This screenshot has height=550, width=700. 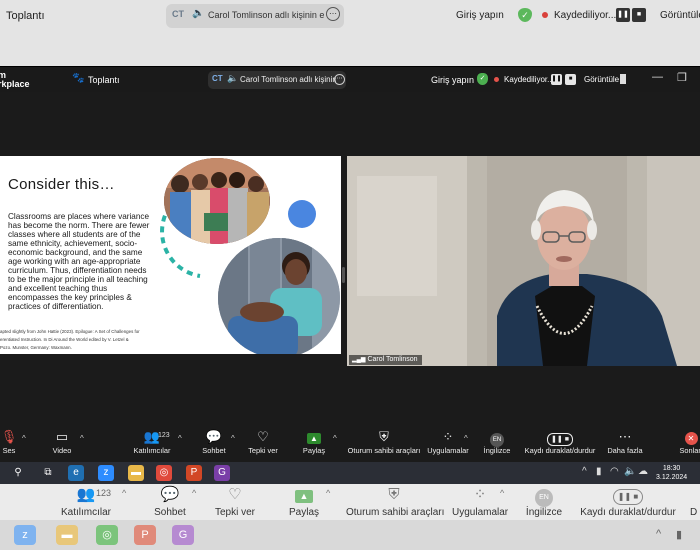 I want to click on share-pill: CT 🔈 Carol Tomlinson adlı kişinin e ⋯, so click(x=277, y=80).